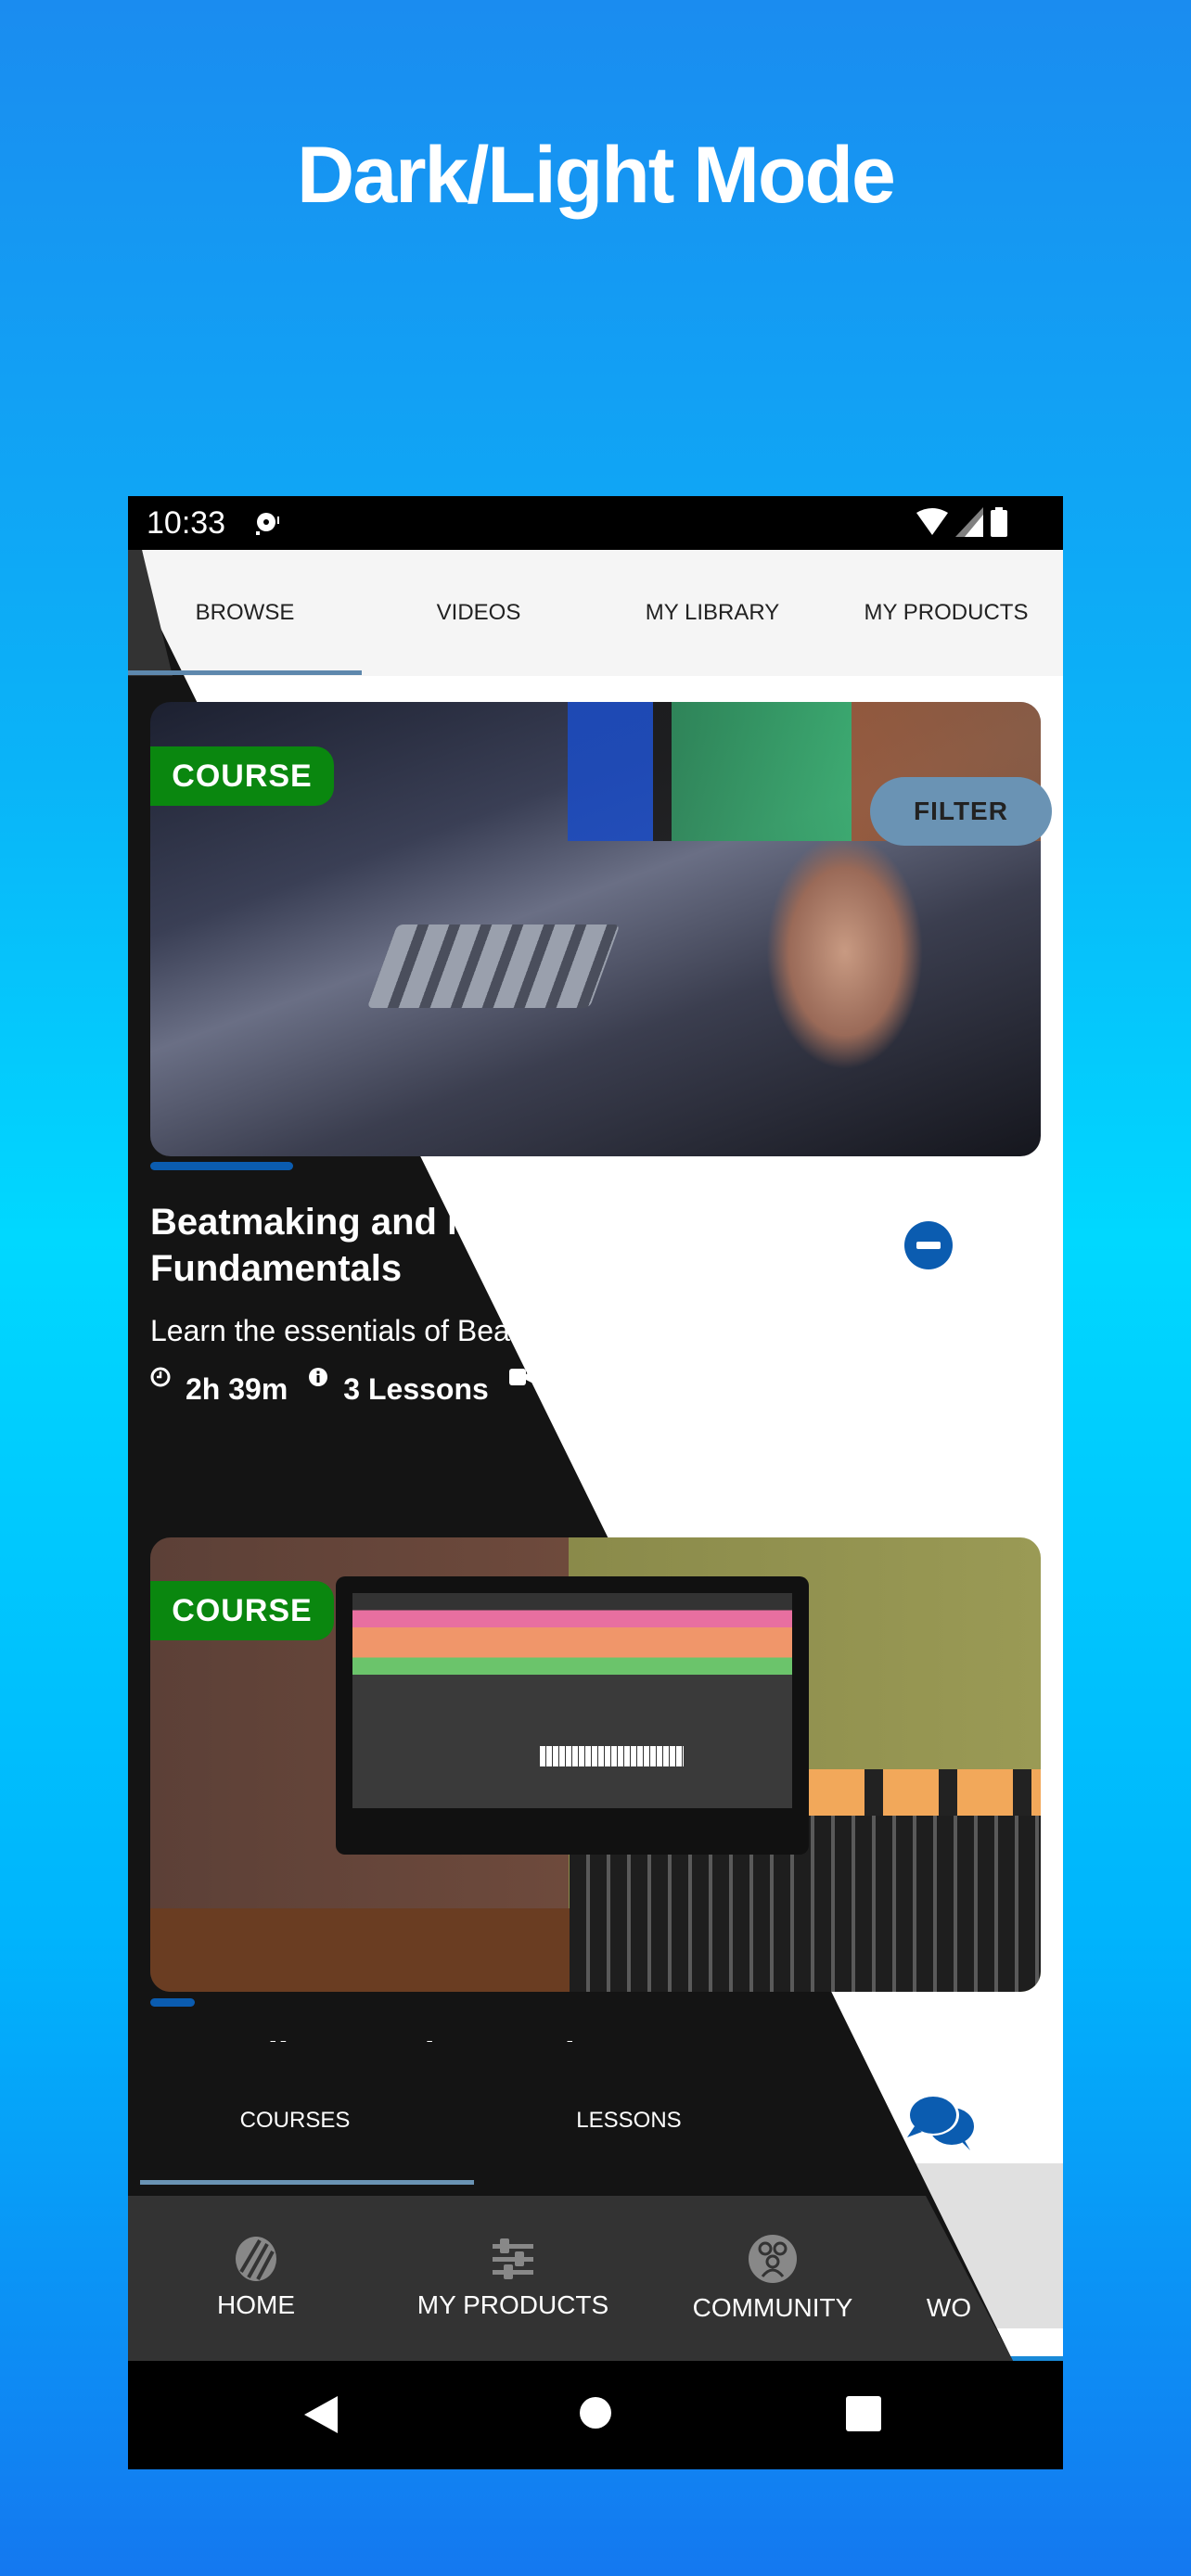 Image resolution: width=1191 pixels, height=2576 pixels. Describe the element at coordinates (245, 613) in the screenshot. I see `tab-browse: BROWSE` at that location.